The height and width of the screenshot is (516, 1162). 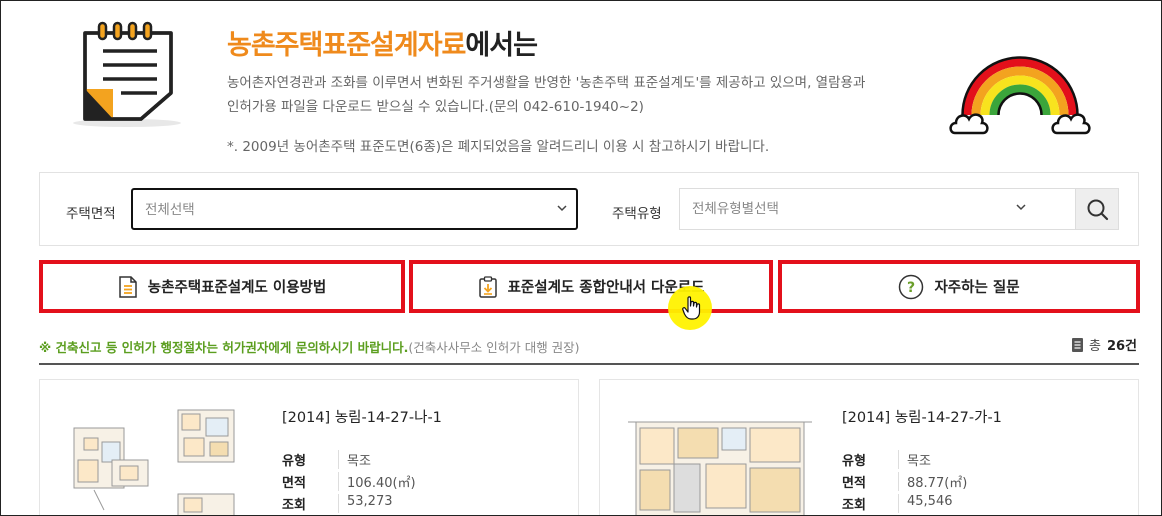 What do you see at coordinates (362, 416) in the screenshot?
I see `card-title: [2014] 농림-14-27-나-1` at bounding box center [362, 416].